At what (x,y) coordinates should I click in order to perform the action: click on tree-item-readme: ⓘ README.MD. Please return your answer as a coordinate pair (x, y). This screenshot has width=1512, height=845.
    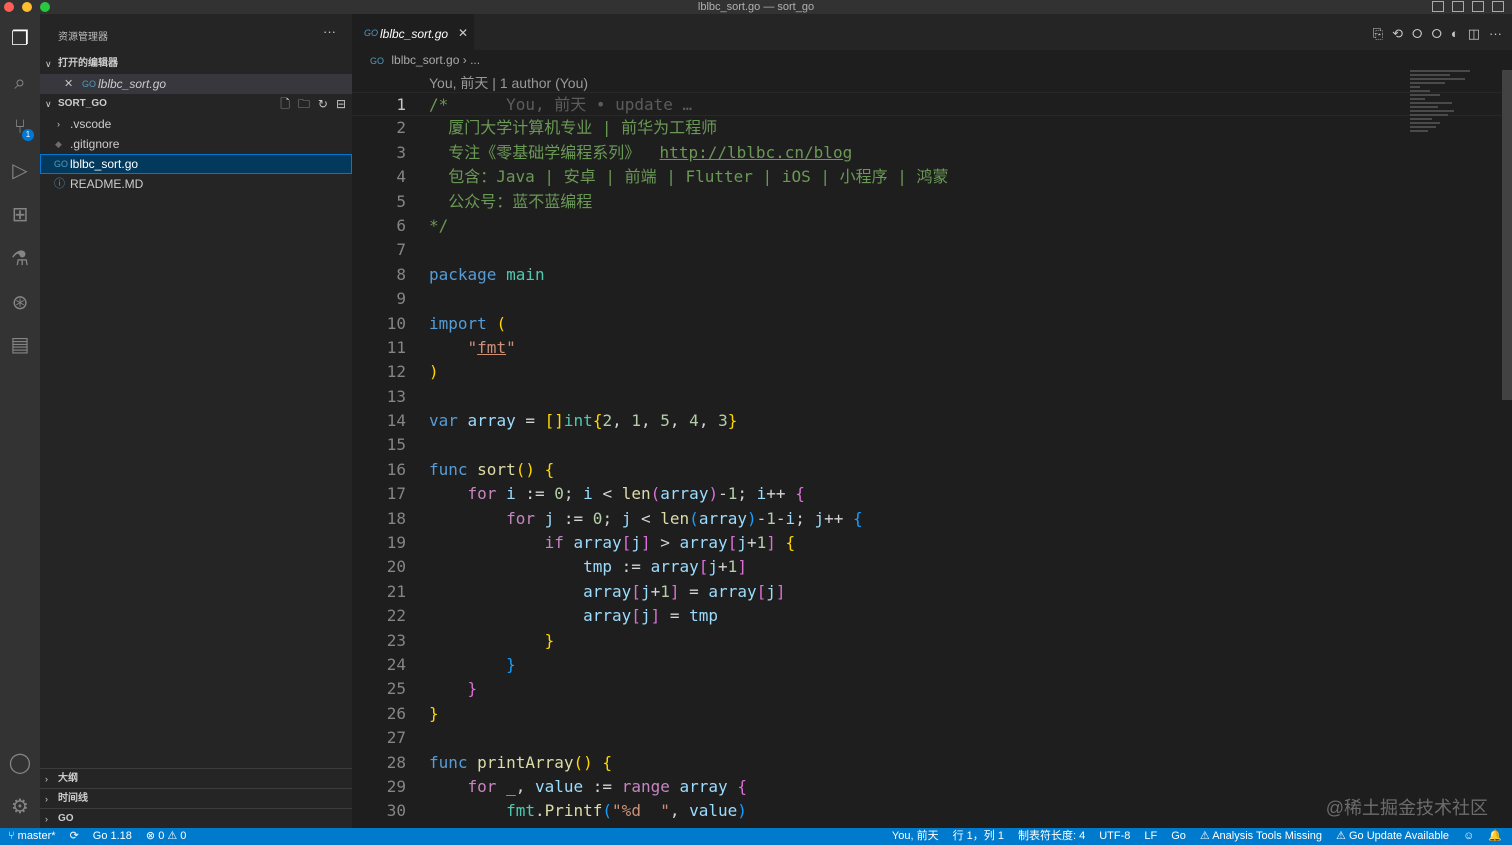
    Looking at the image, I should click on (196, 184).